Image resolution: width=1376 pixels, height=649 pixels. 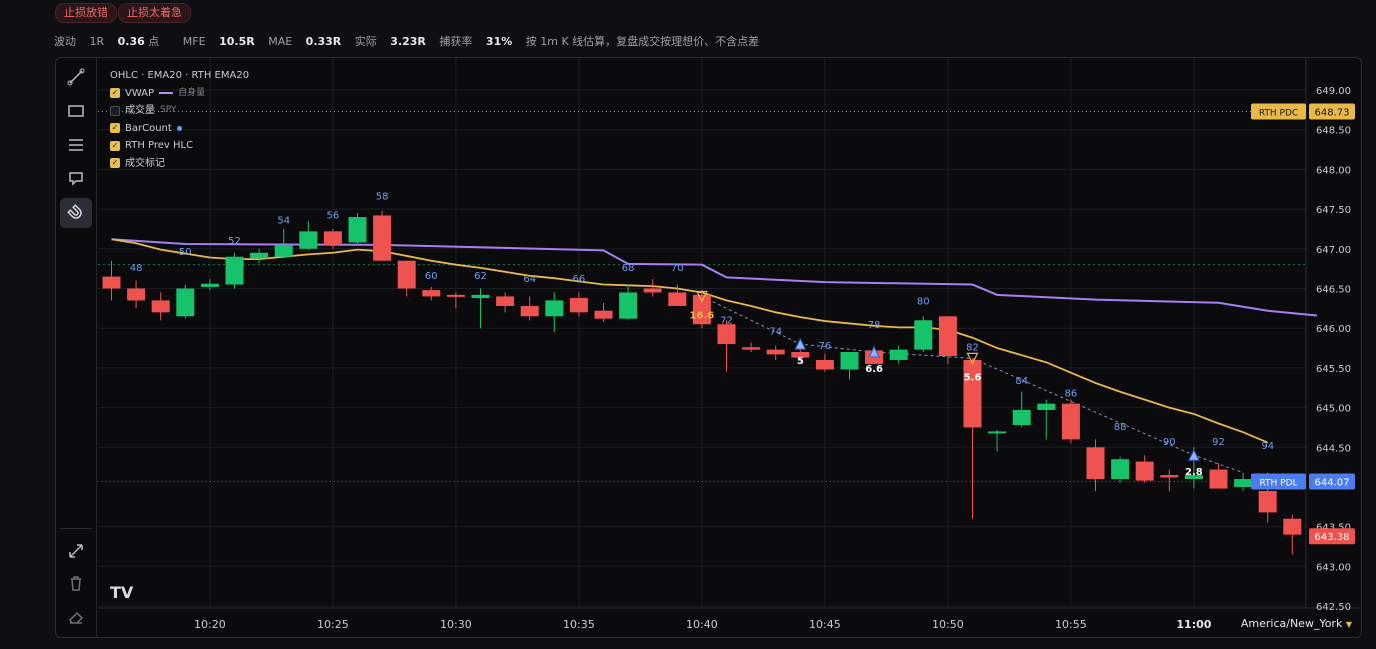 I want to click on level-price-value: 648.73, so click(x=1332, y=112).